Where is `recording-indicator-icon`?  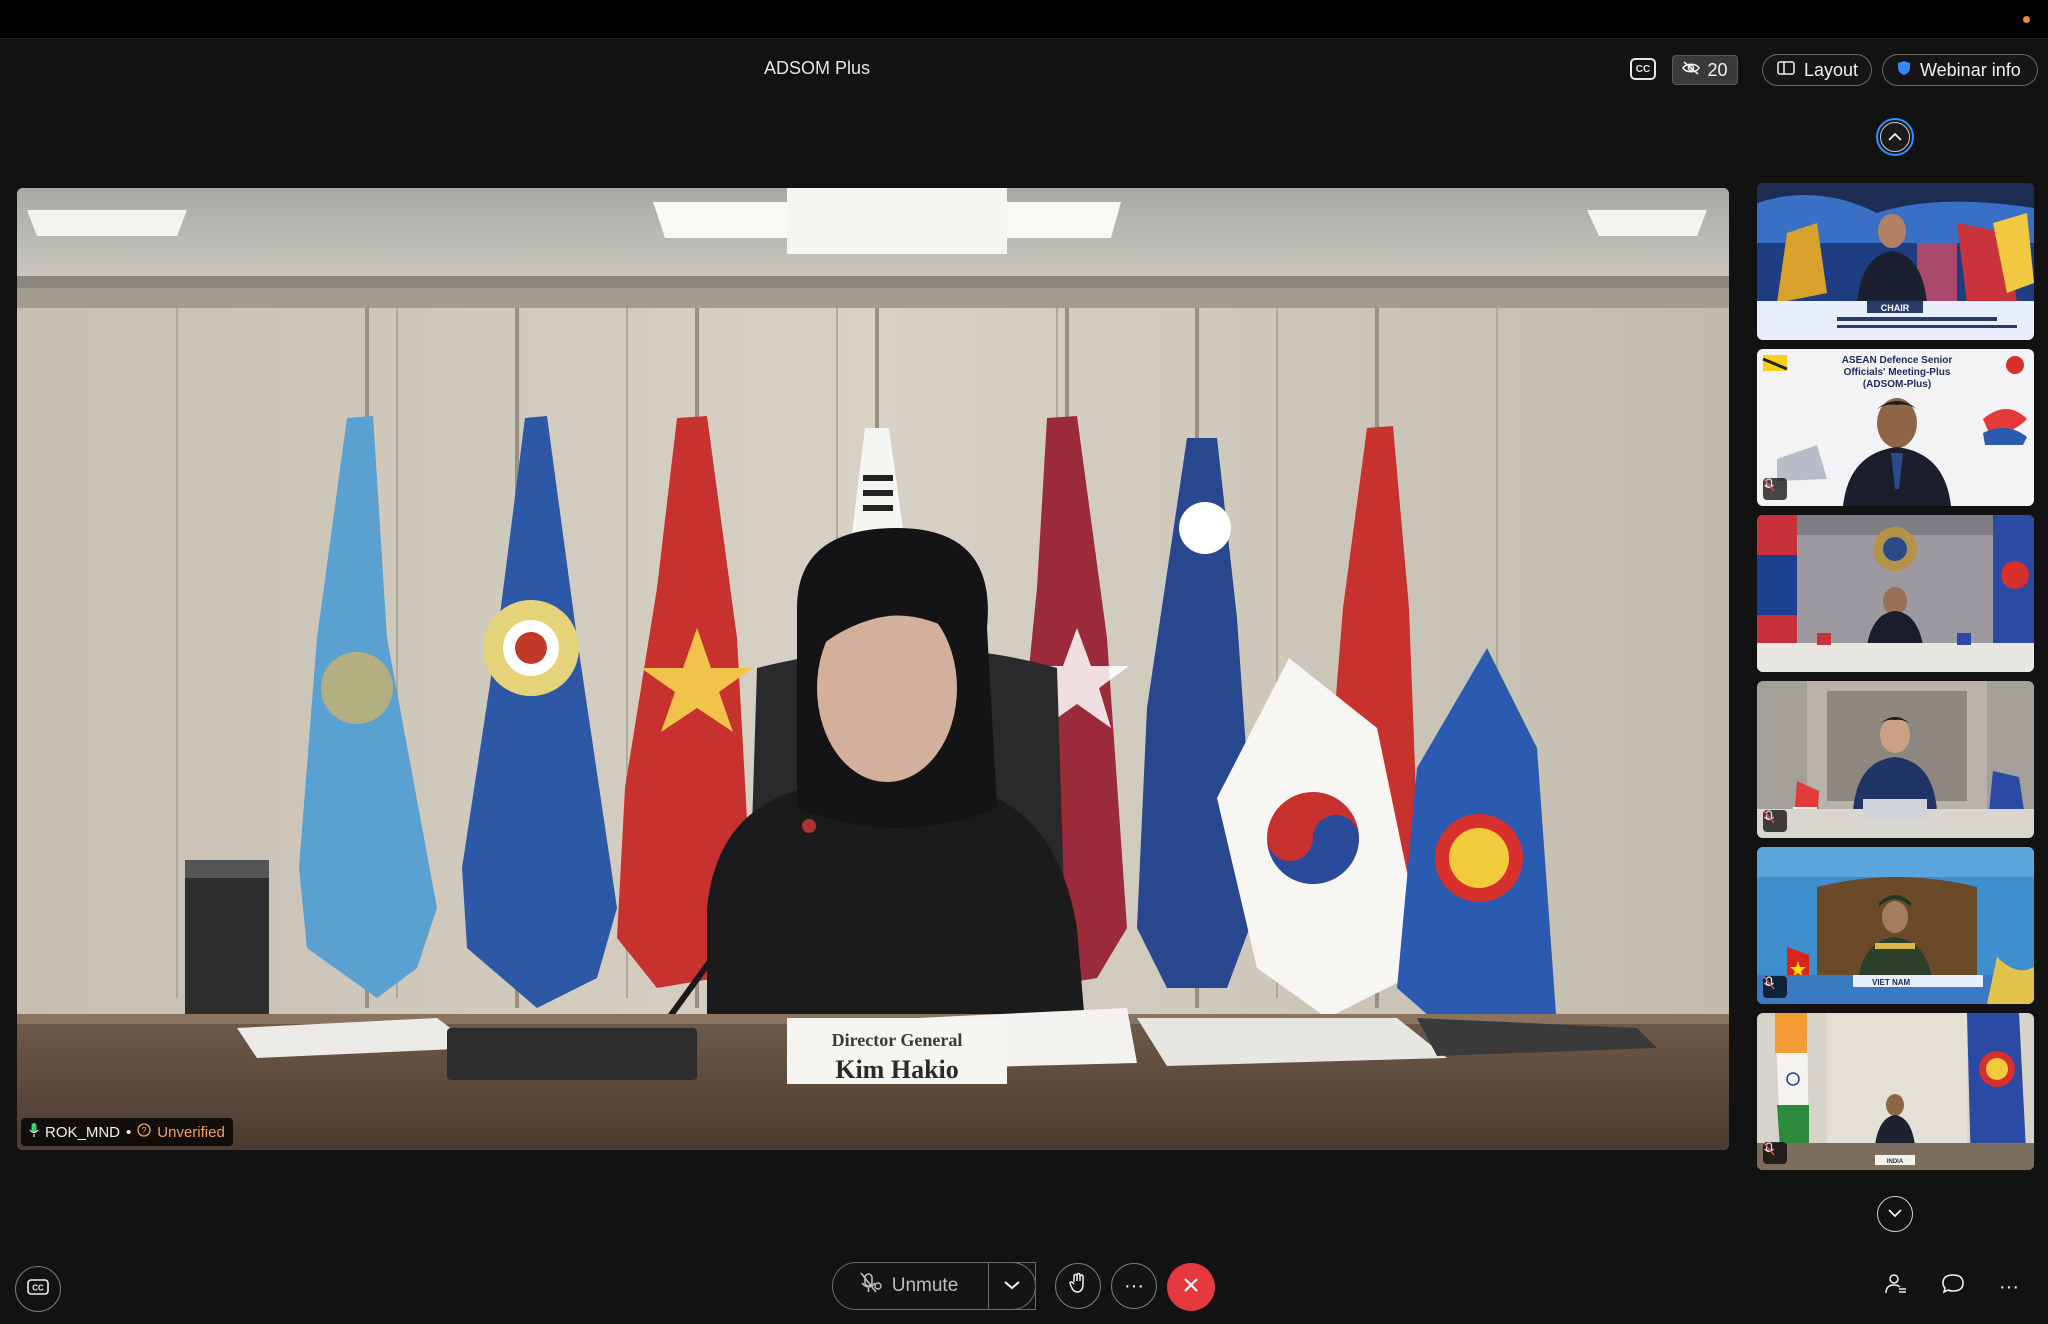
recording-indicator-icon is located at coordinates (2026, 19).